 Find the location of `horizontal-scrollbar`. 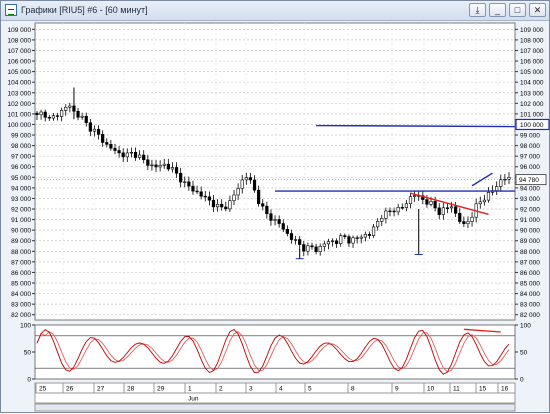

horizontal-scrollbar is located at coordinates (275, 407).